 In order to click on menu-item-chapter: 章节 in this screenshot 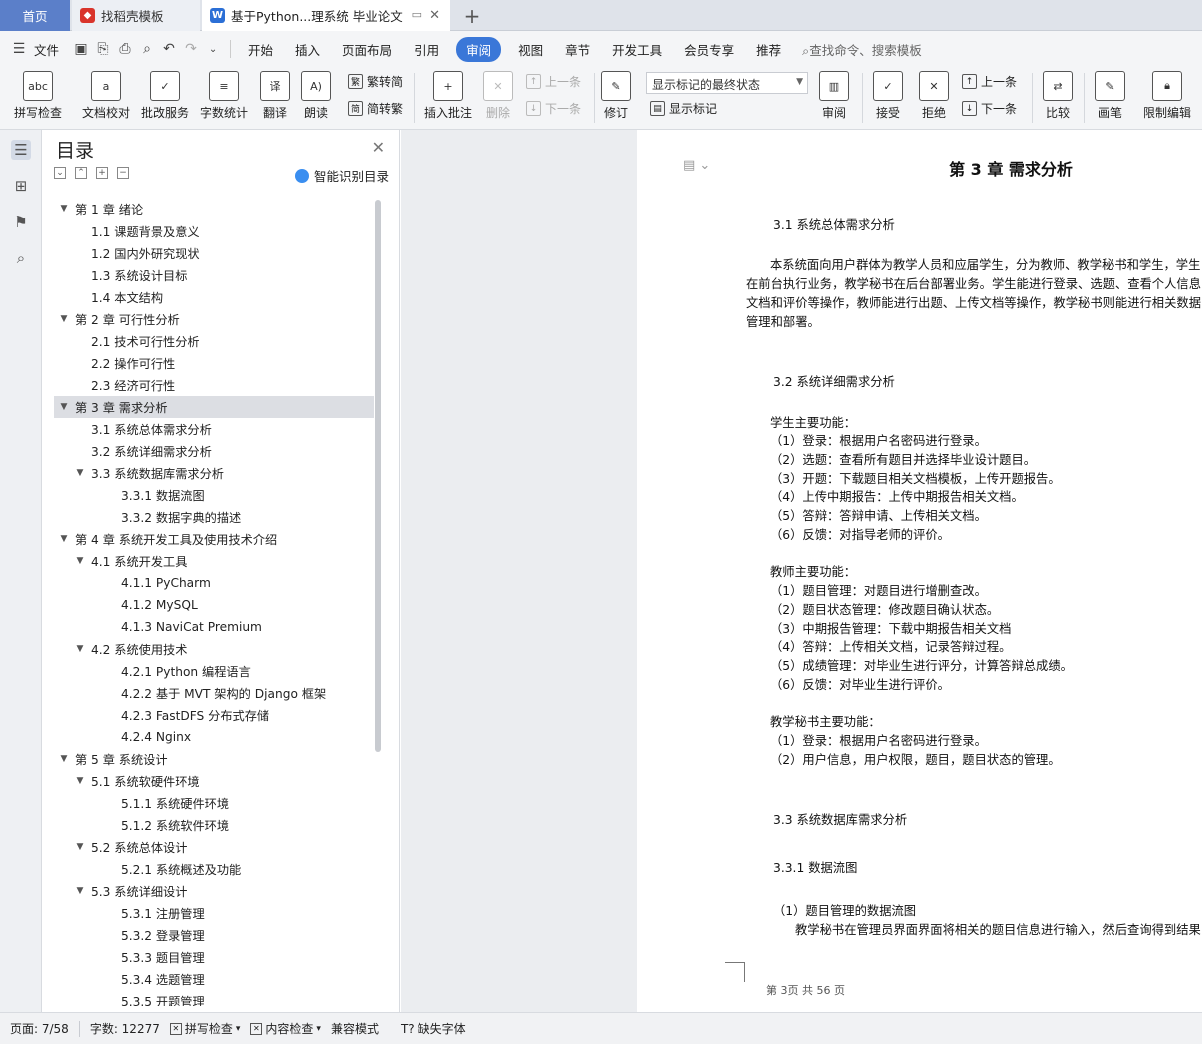, I will do `click(577, 49)`.